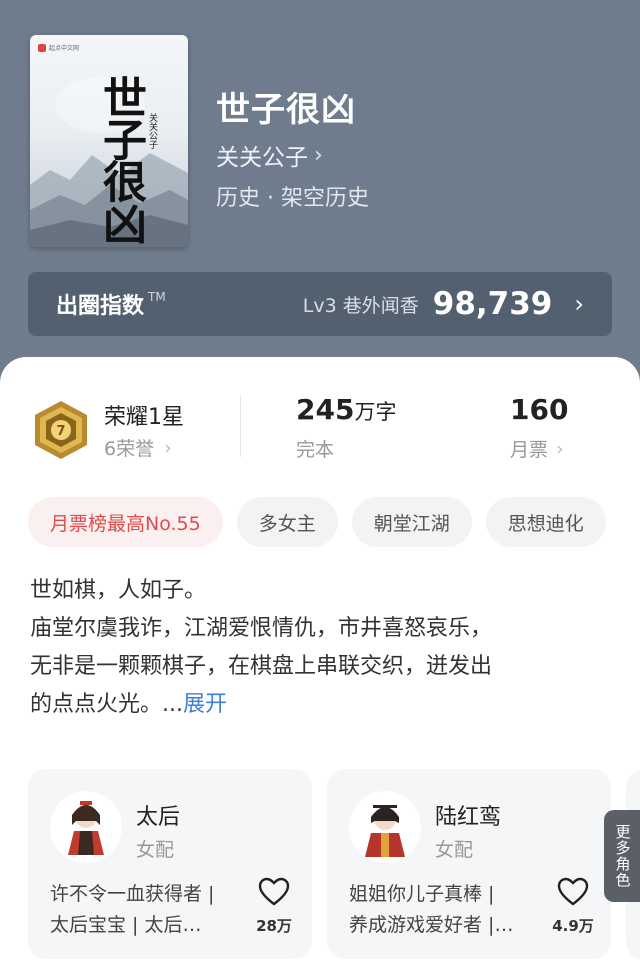  I want to click on honor-title: 荣耀1星, so click(144, 415).